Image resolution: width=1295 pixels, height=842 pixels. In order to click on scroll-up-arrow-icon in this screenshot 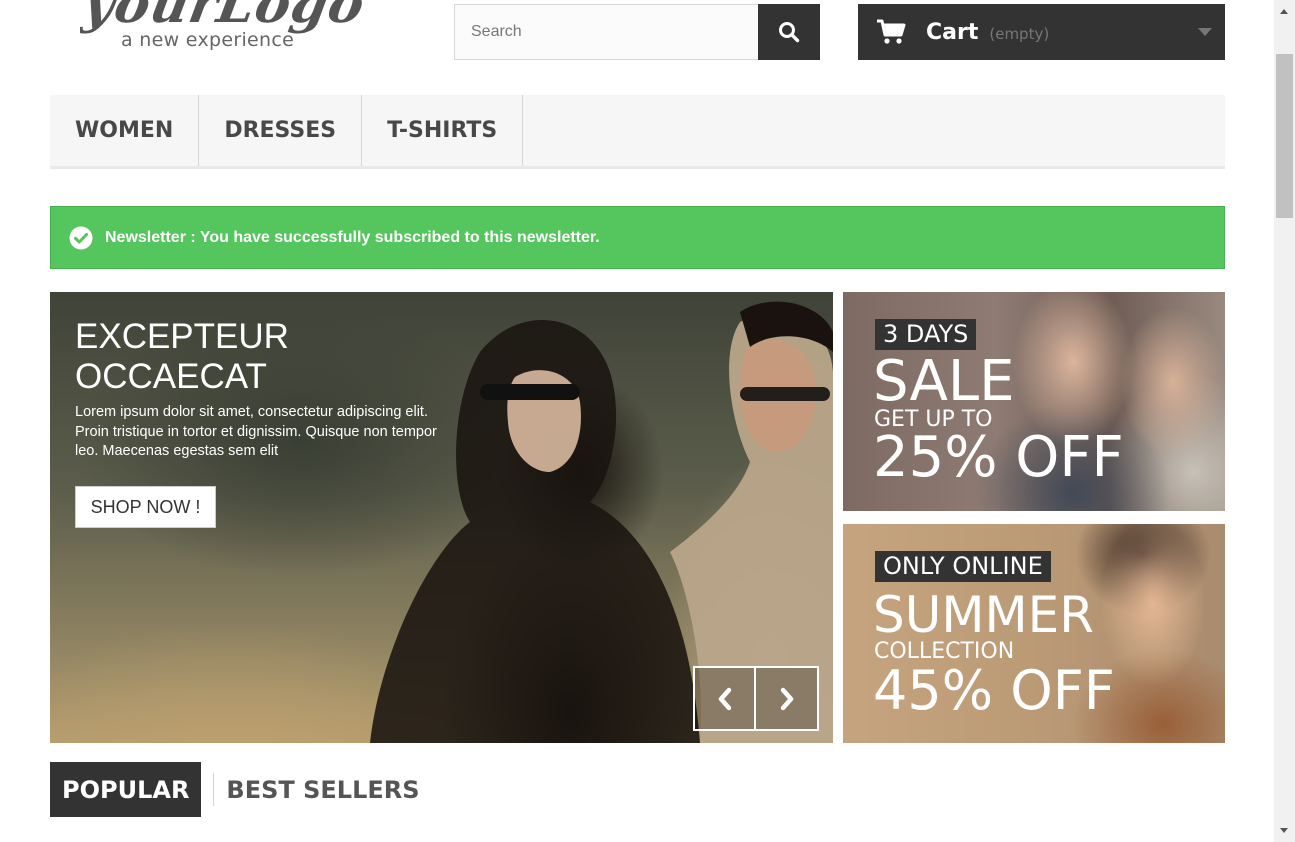, I will do `click(1284, 11)`.